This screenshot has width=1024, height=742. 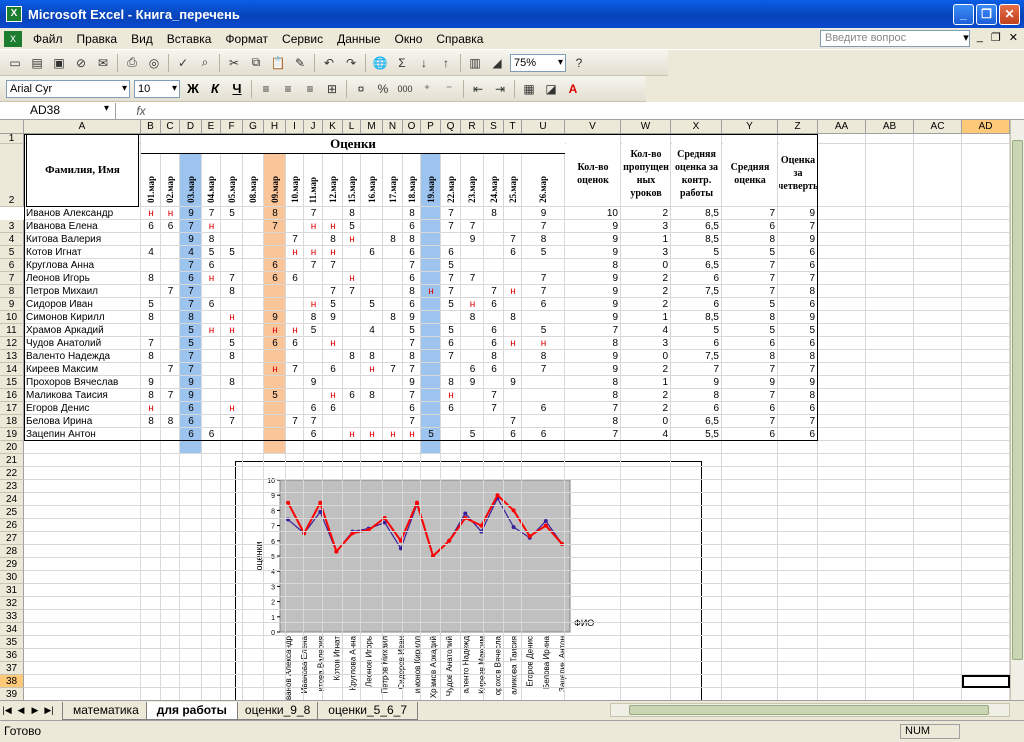 What do you see at coordinates (12, 278) in the screenshot?
I see `row-header-7: 7` at bounding box center [12, 278].